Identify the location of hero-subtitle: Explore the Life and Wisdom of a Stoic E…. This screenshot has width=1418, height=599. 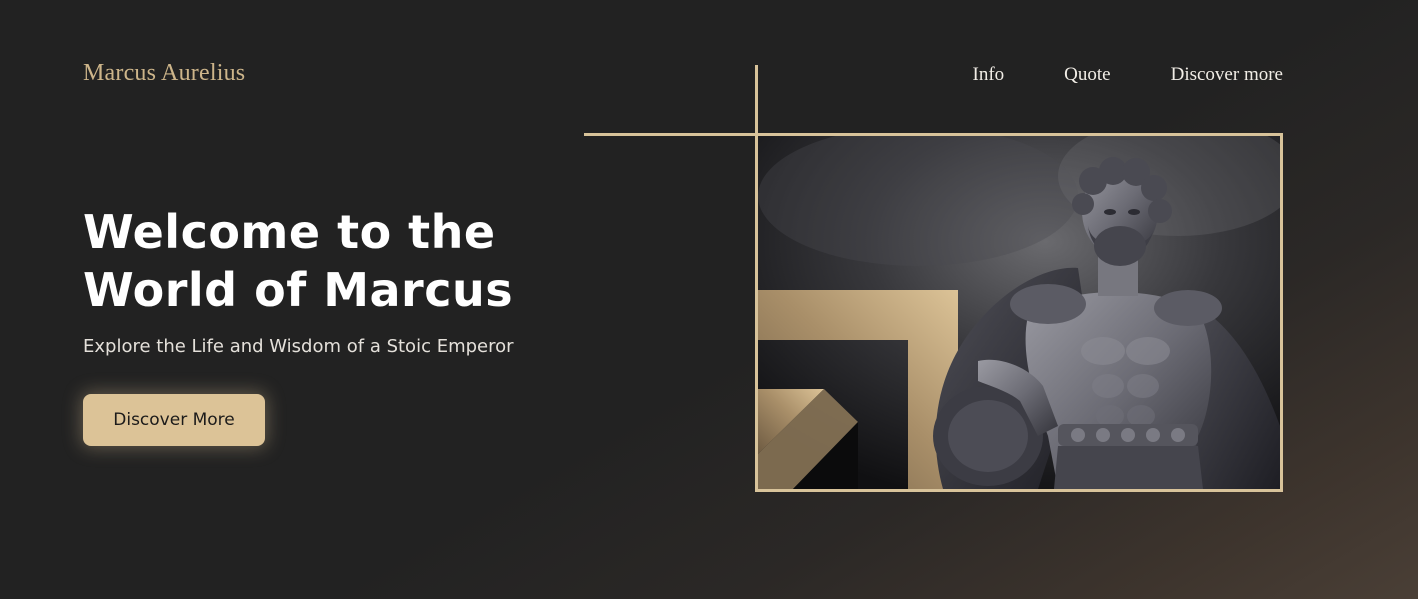
(298, 346).